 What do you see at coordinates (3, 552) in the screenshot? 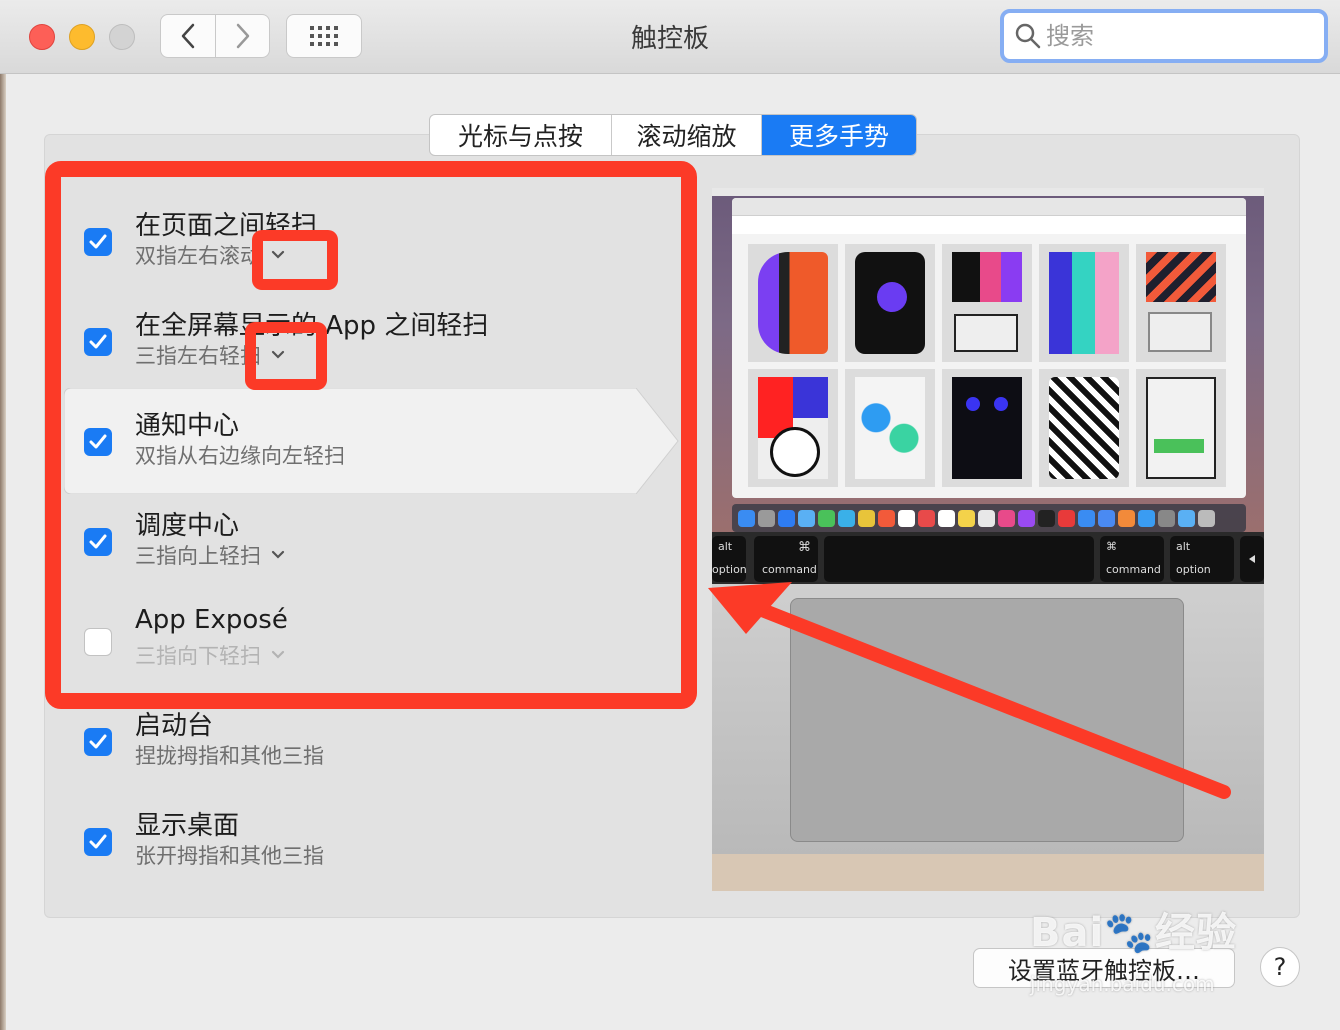
I see `desktop-edge` at bounding box center [3, 552].